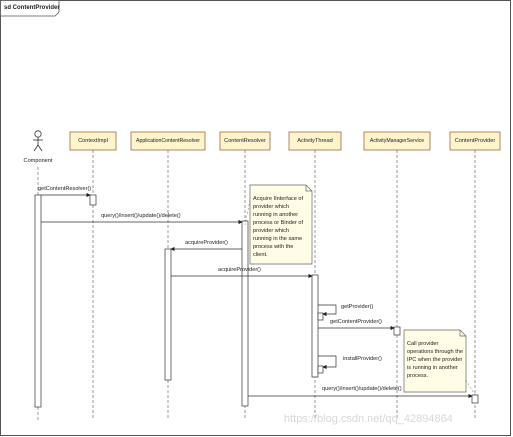 Image resolution: width=513 pixels, height=437 pixels. I want to click on participant-label-component: Component, so click(38, 161).